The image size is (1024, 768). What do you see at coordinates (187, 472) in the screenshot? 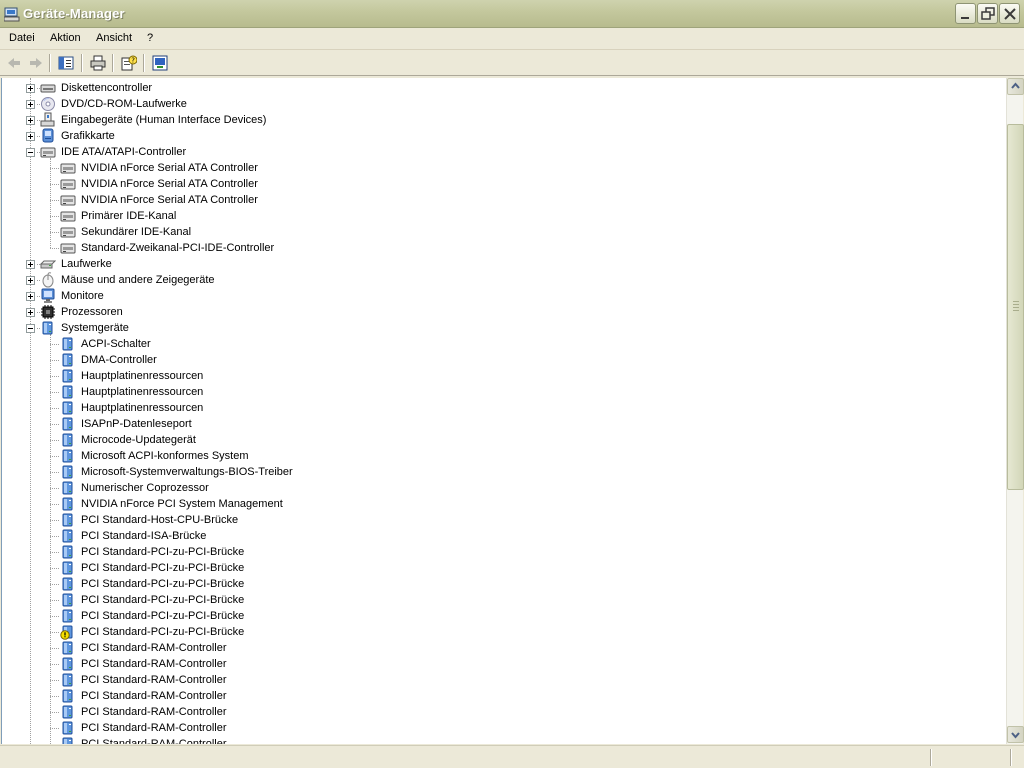
I see `tree-node-label: Microsoft-Systemverwaltungs-BIOS-Treiber` at bounding box center [187, 472].